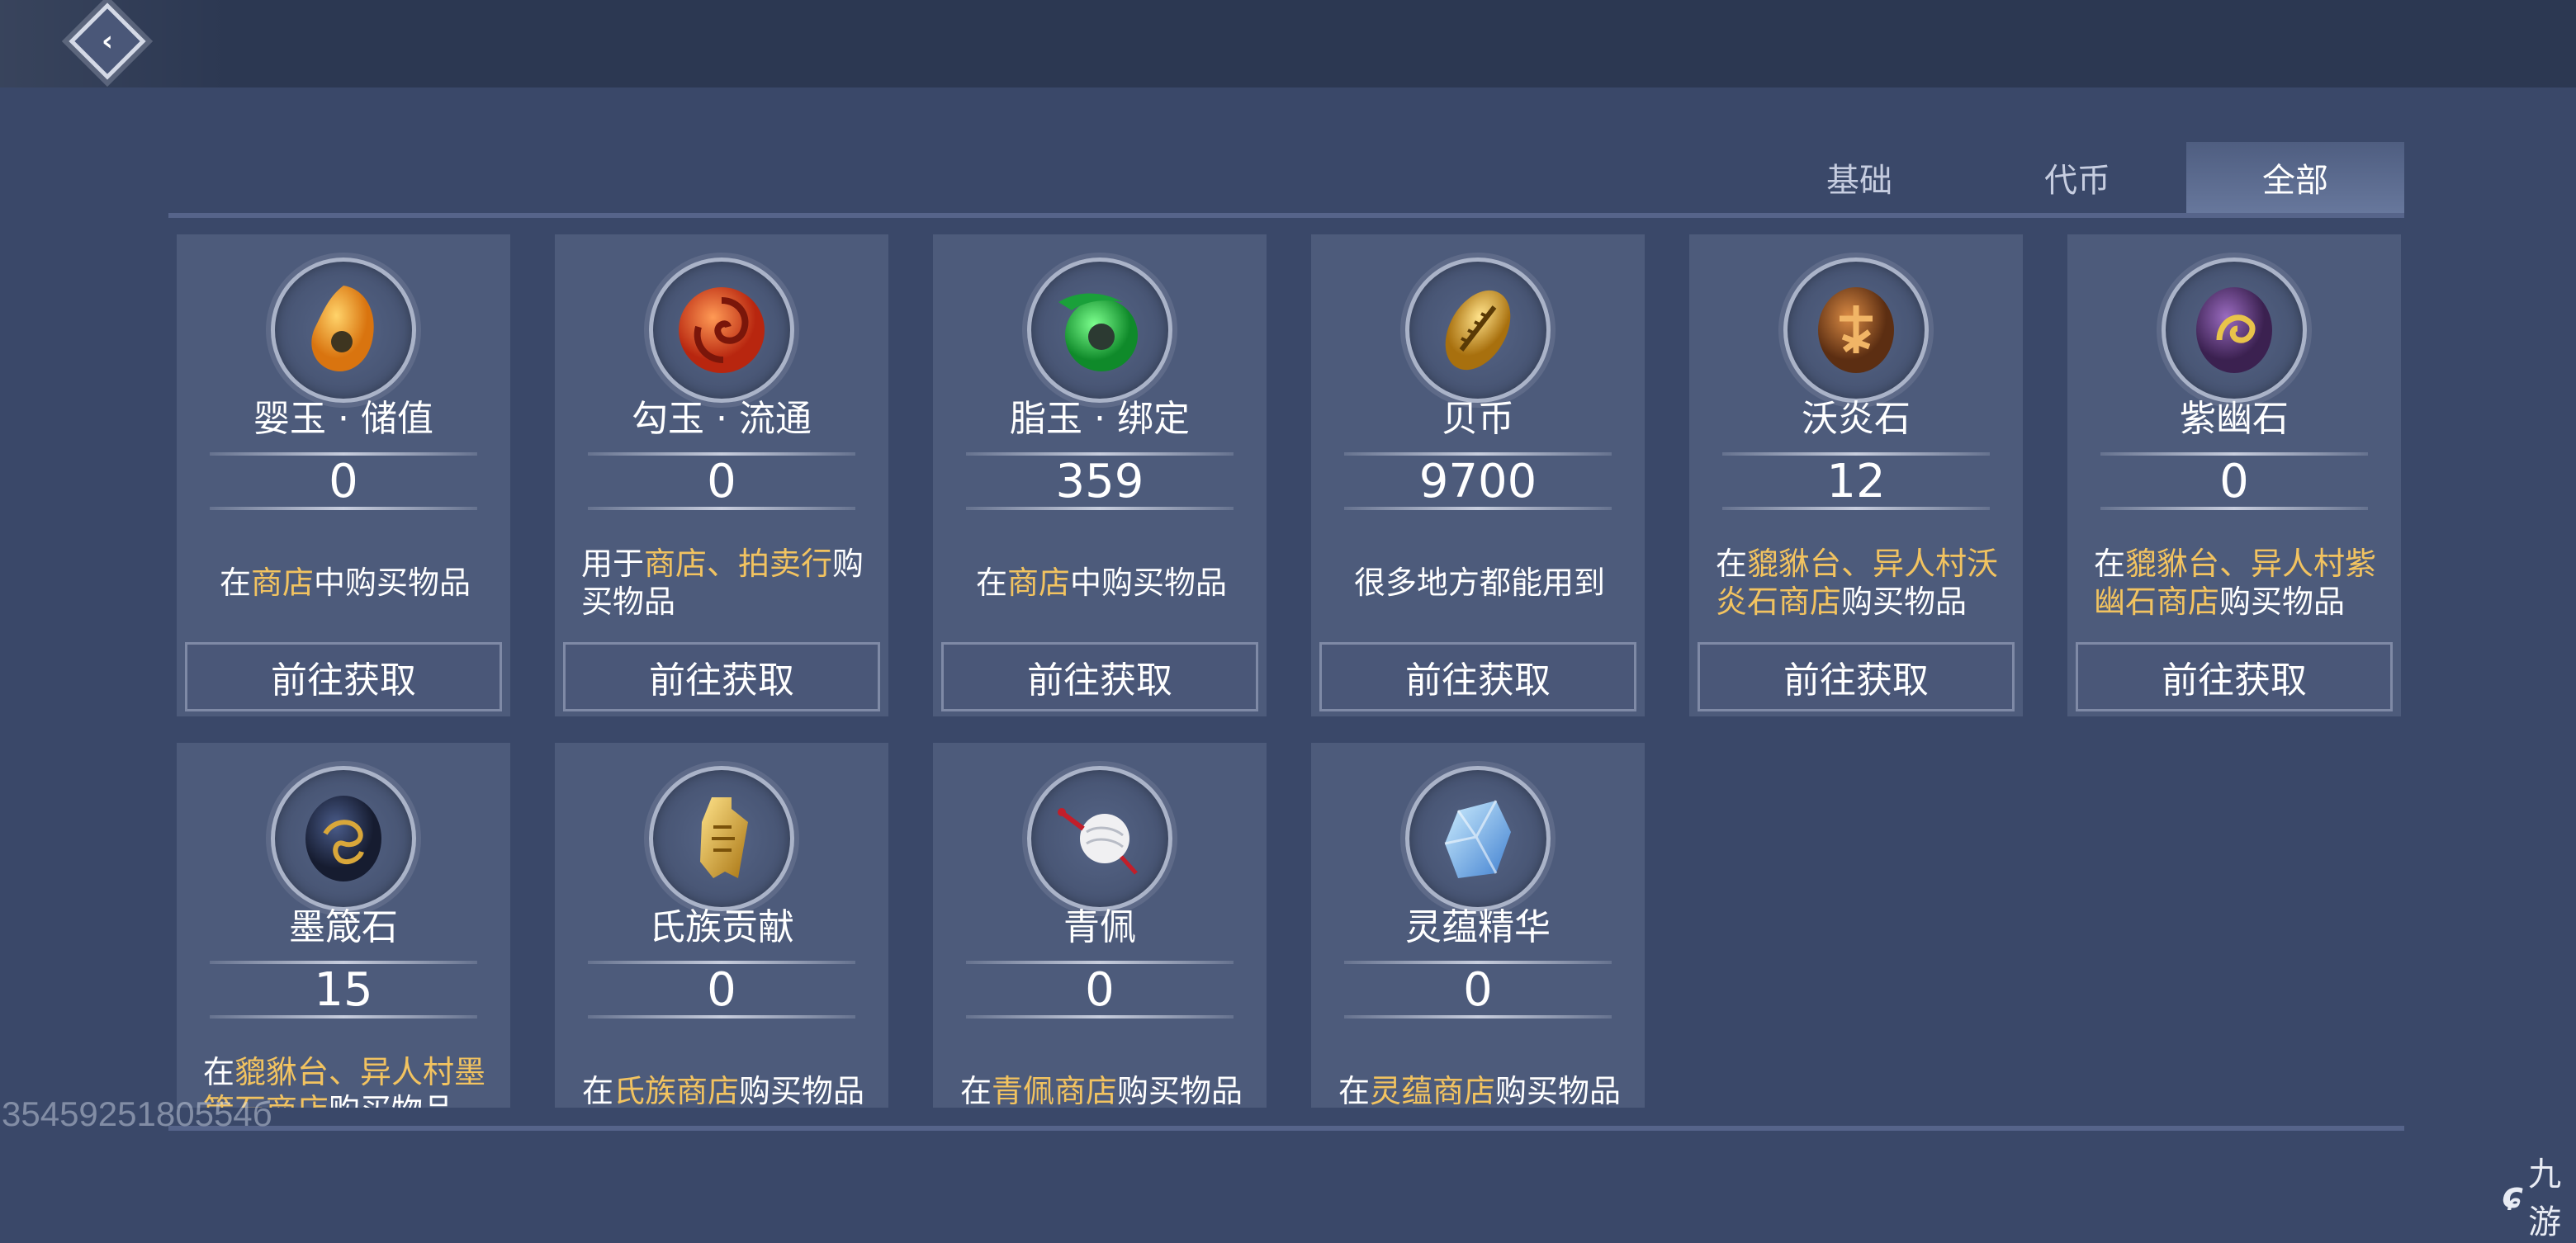  I want to click on item-description: 在氏族商店购买物品, so click(723, 1075).